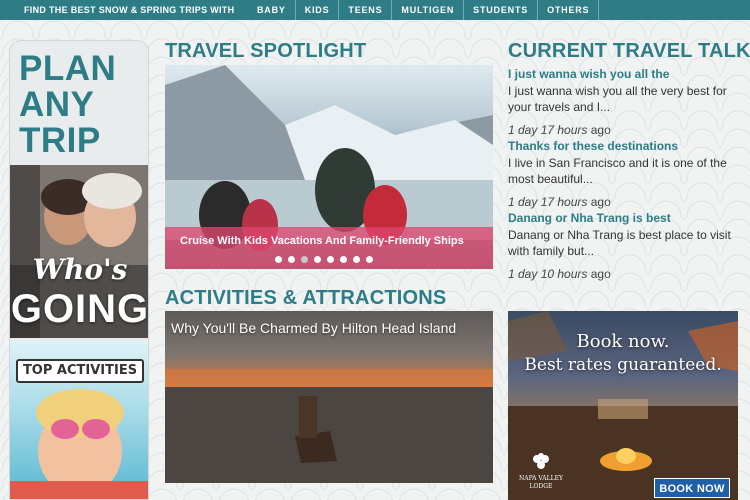  What do you see at coordinates (79, 309) in the screenshot?
I see `going-label: GOING` at bounding box center [79, 309].